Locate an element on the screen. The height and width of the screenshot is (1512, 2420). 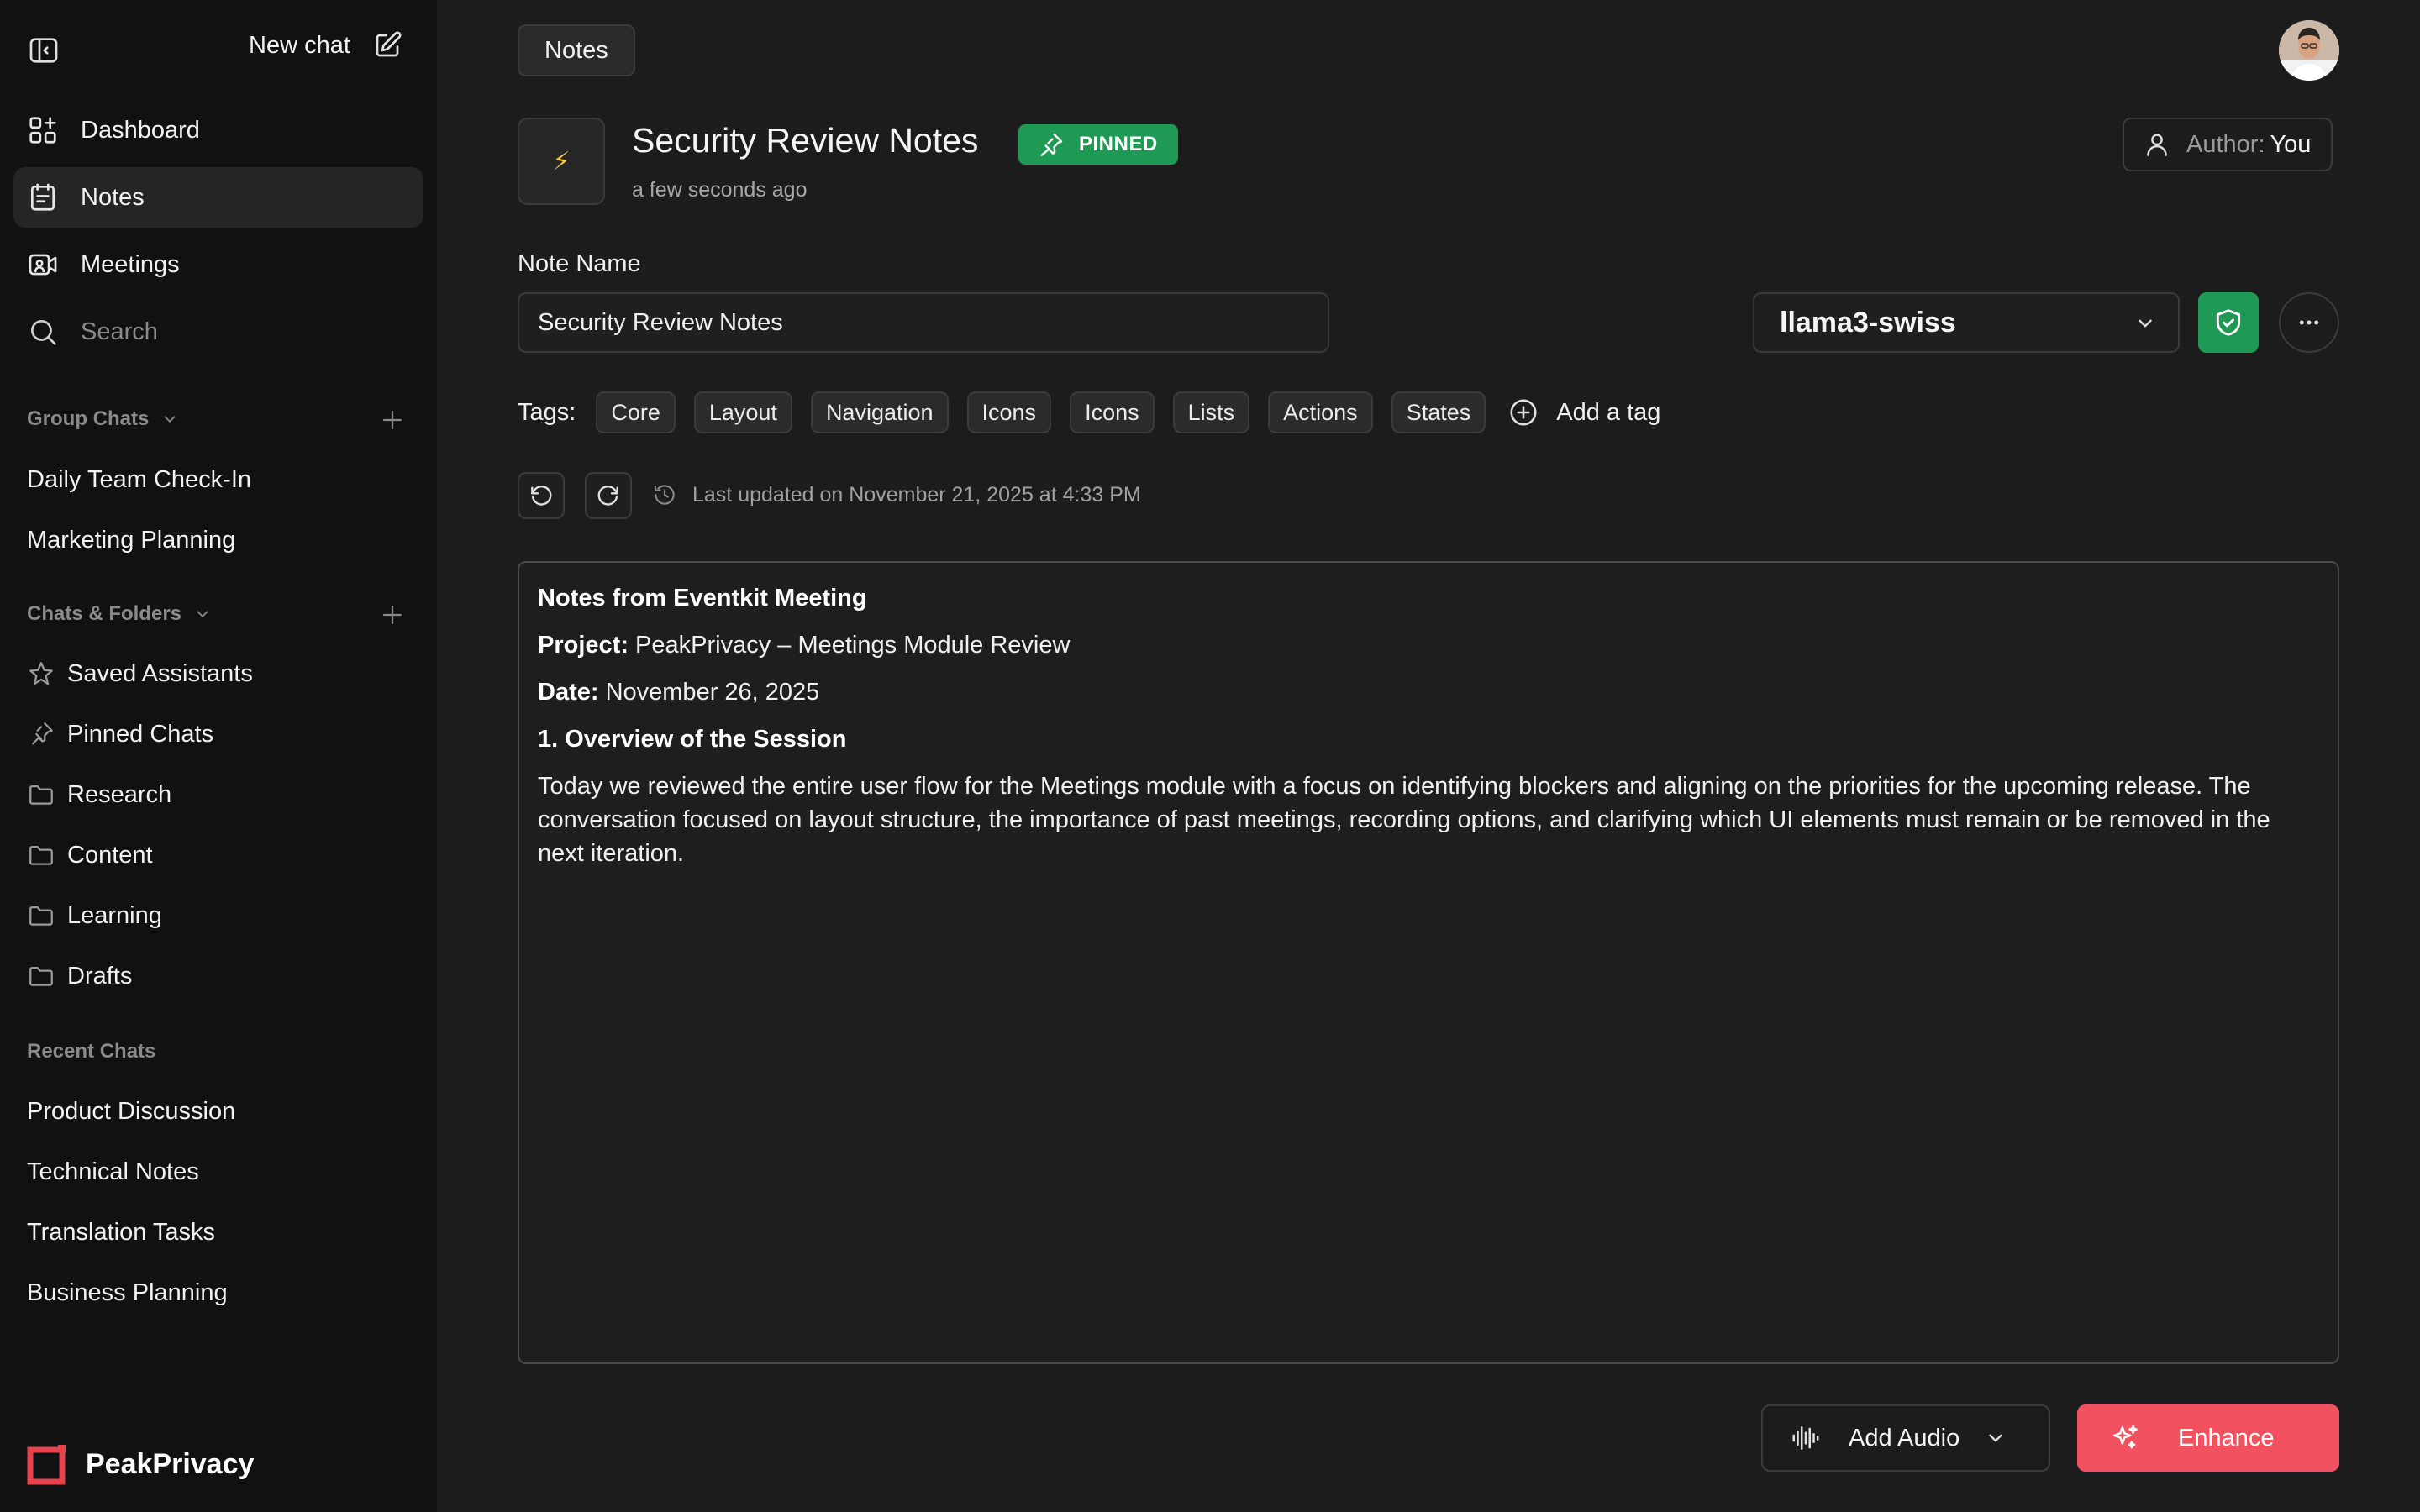
section-title: Group Chats is located at coordinates (88, 418).